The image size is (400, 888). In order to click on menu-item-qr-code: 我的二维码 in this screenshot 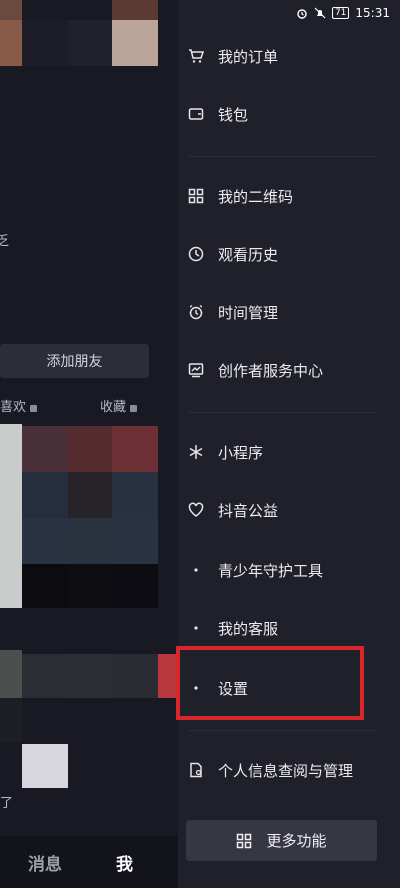, I will do `click(289, 196)`.